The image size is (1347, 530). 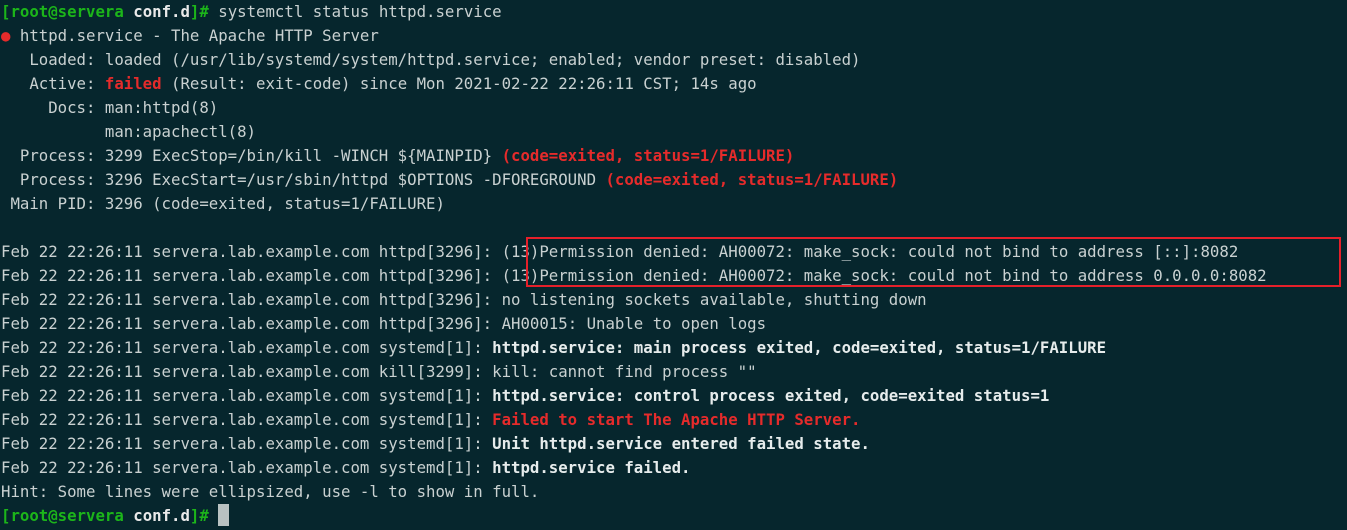 I want to click on command-text: systemctl status httpd.service, so click(x=355, y=11).